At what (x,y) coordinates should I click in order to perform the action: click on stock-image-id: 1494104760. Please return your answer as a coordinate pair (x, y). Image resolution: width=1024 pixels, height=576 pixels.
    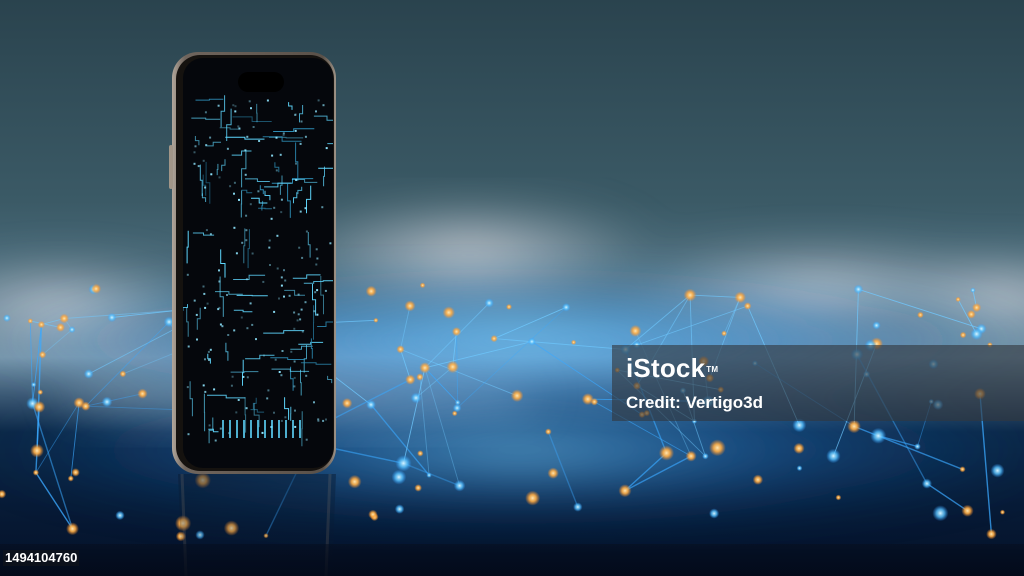
    Looking at the image, I should click on (41, 558).